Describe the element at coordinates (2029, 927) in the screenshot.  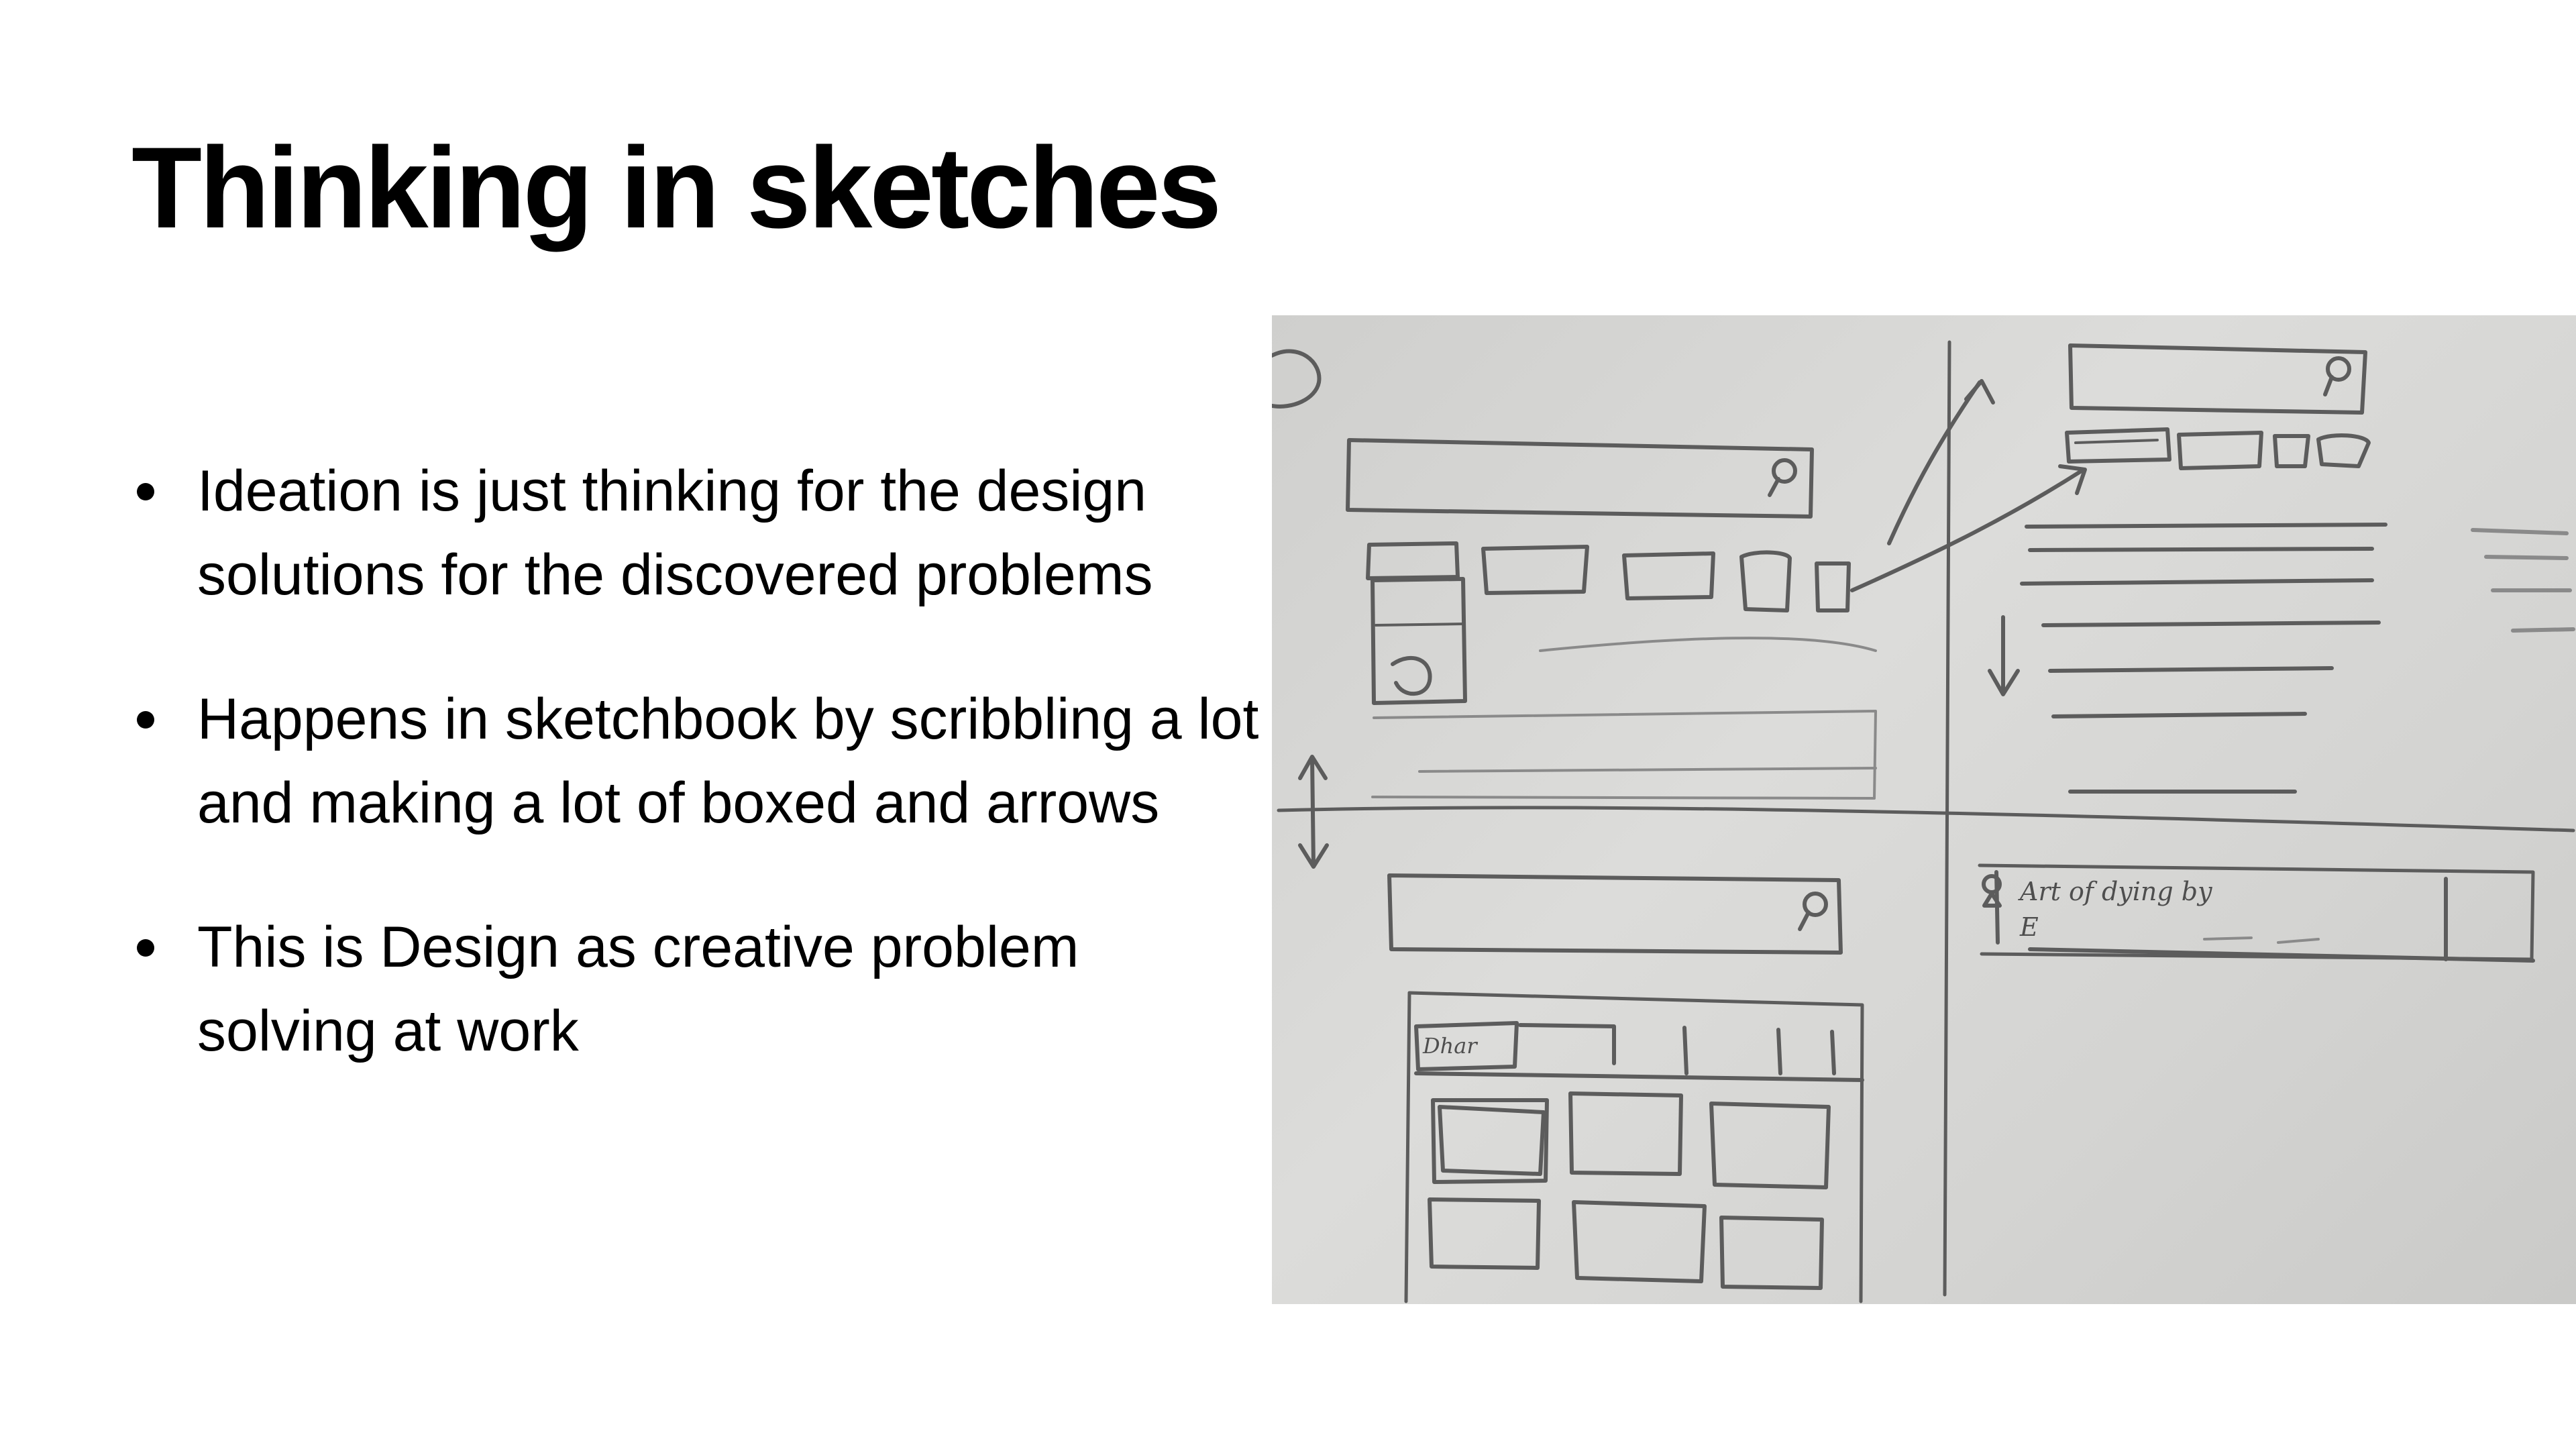
I see `sketch-handwriting: E` at that location.